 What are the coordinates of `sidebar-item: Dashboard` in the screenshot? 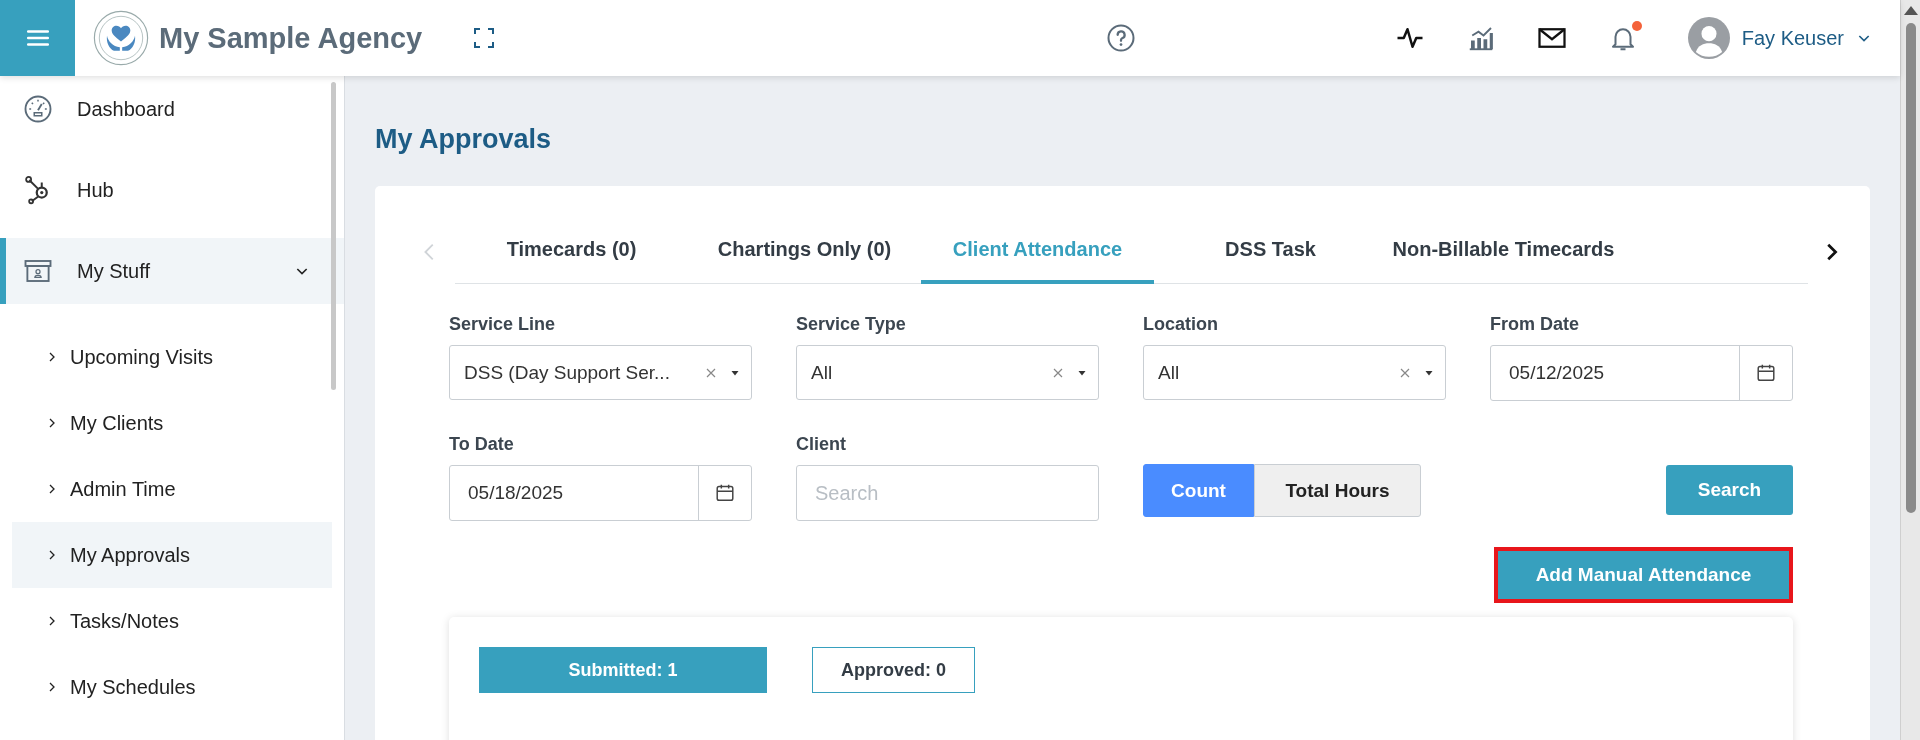 It's located at (172, 109).